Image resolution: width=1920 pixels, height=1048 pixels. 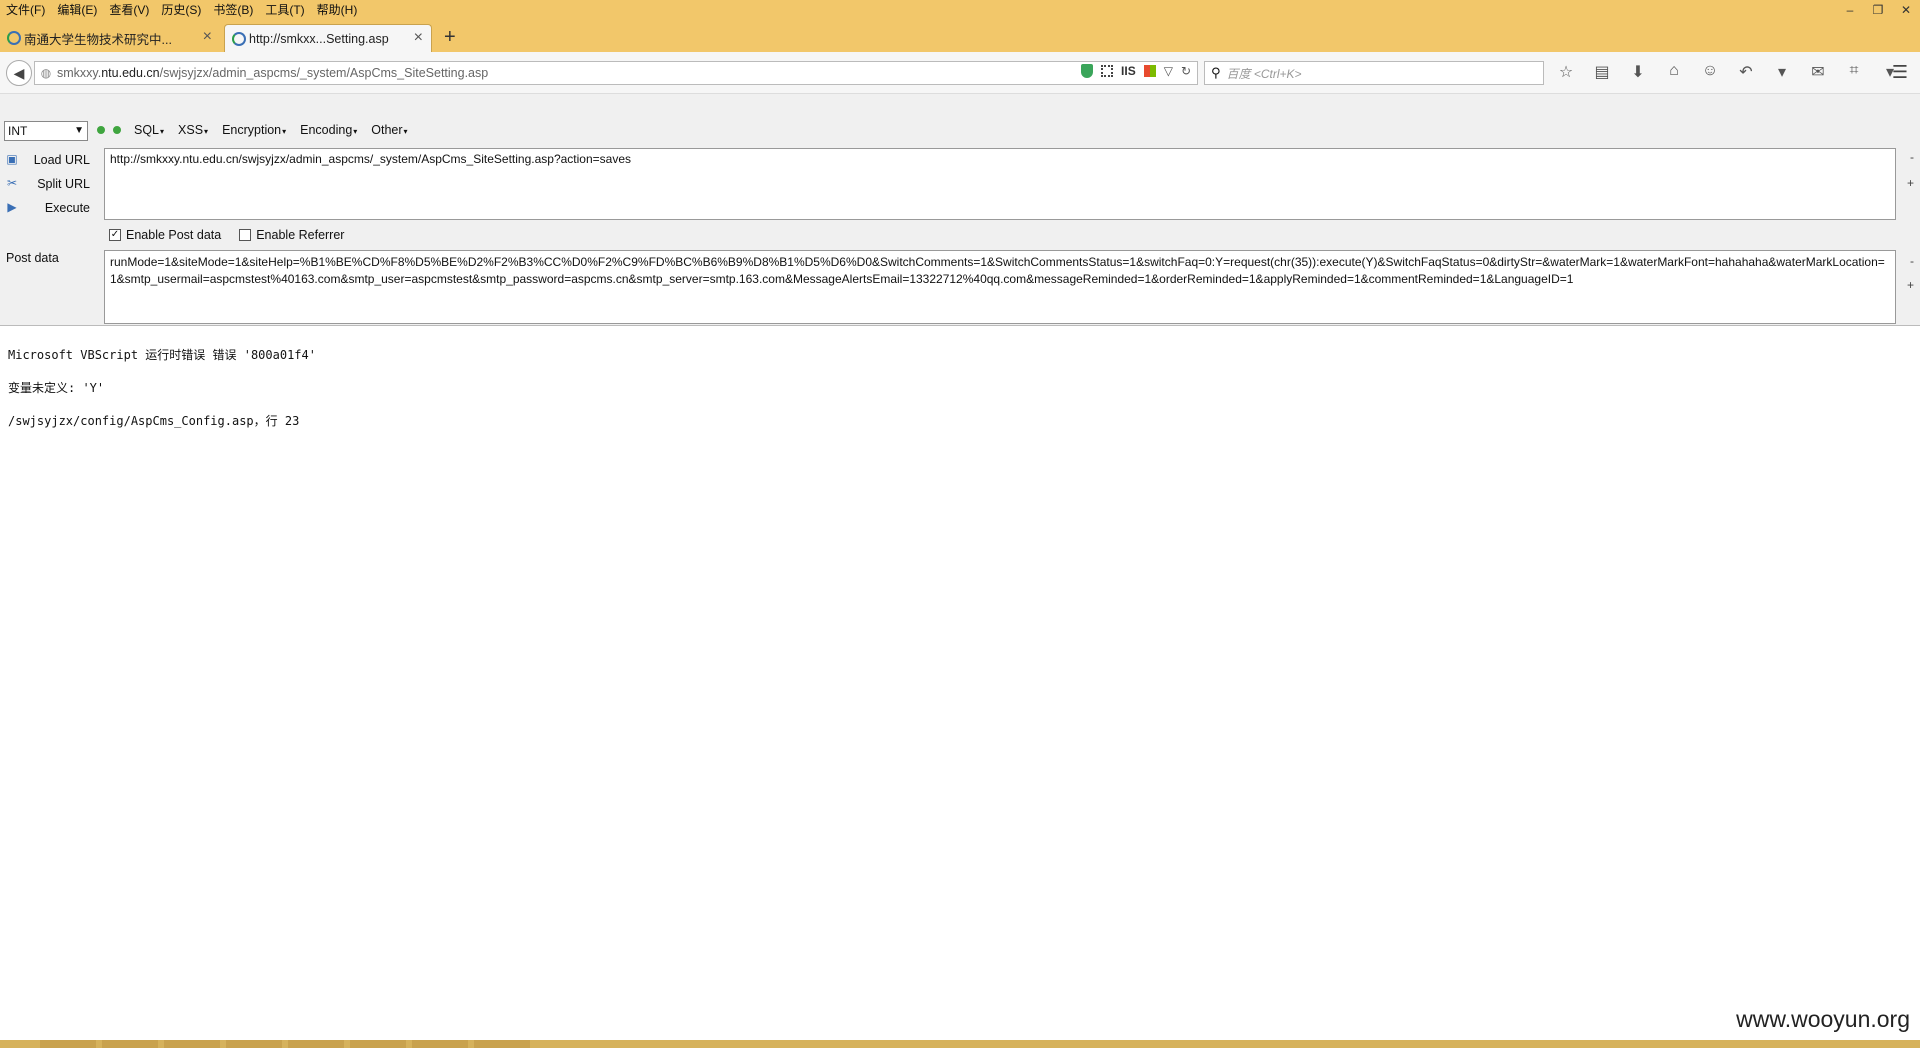 I want to click on post-expand-button: +, so click(x=1910, y=285).